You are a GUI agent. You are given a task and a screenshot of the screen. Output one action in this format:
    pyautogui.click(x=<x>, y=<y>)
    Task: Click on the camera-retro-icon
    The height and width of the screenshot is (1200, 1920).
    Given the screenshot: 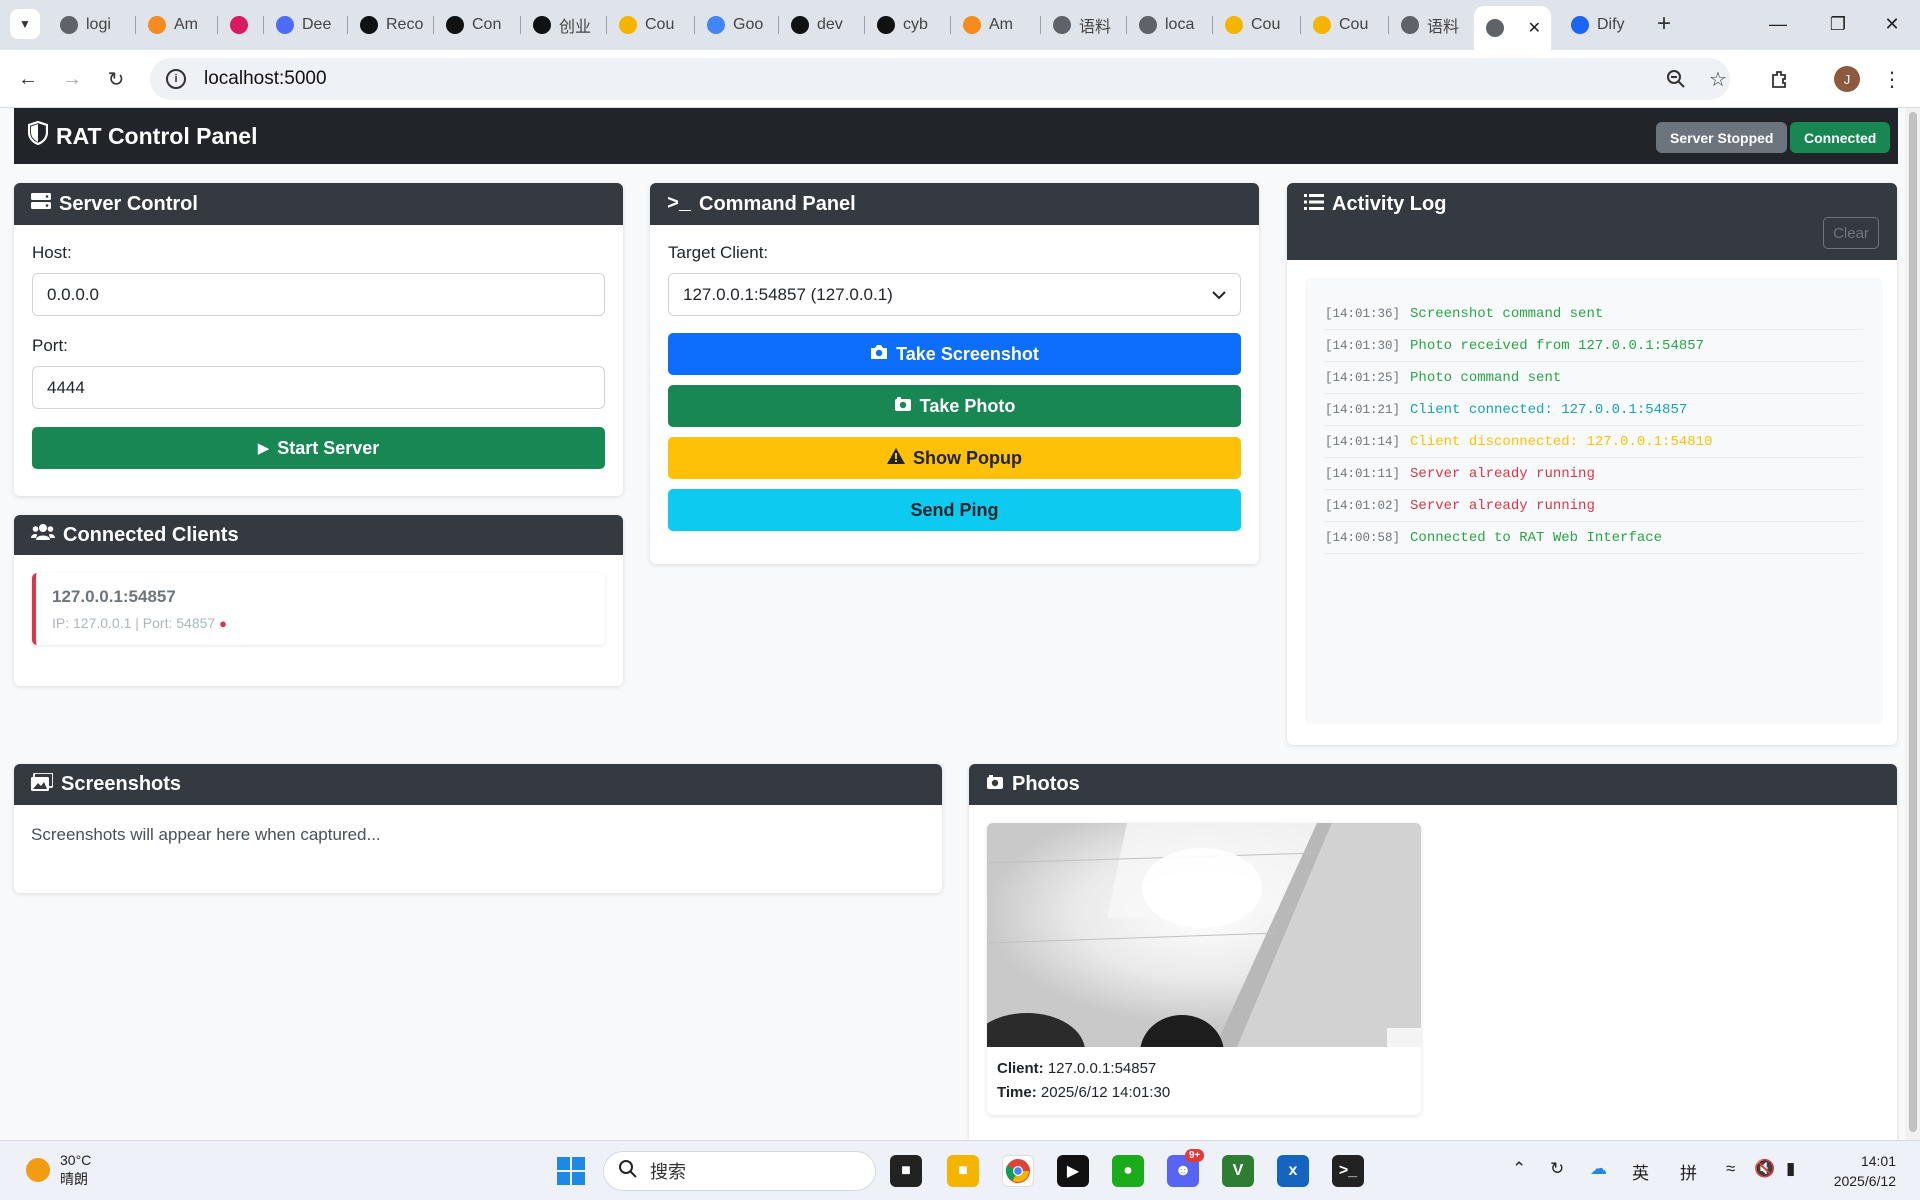 What is the action you would take?
    pyautogui.click(x=903, y=406)
    